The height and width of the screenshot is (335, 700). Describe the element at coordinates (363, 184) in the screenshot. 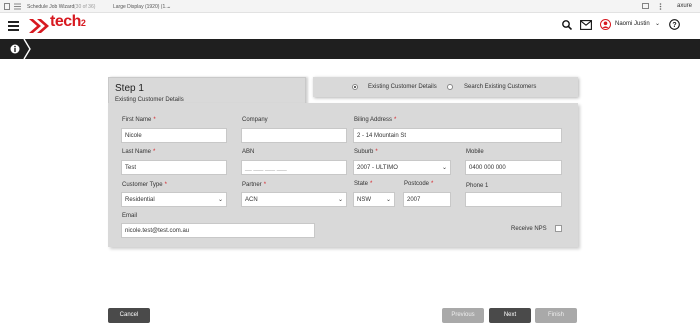

I see `state-label: State *` at that location.